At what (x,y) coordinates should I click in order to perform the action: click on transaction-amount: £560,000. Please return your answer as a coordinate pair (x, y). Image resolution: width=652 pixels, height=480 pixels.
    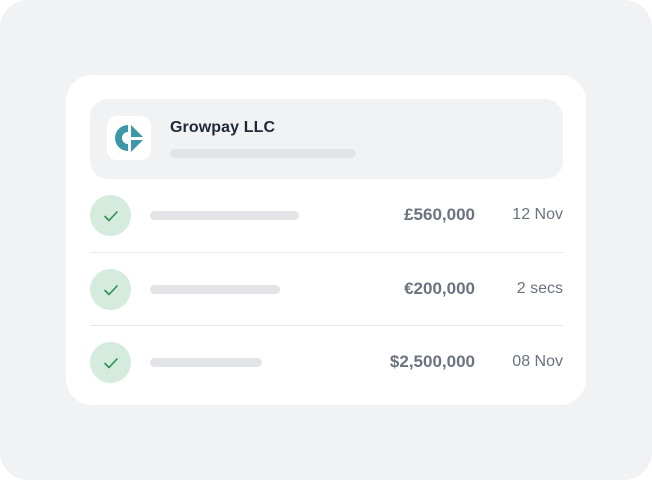
    Looking at the image, I should click on (439, 214).